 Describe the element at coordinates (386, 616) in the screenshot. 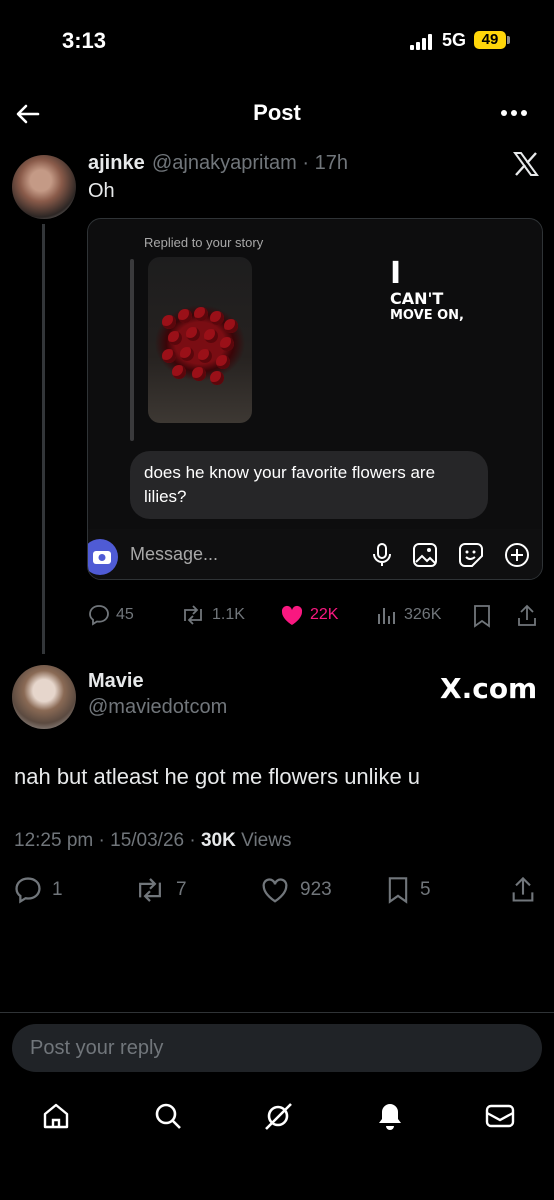

I see `views-icon` at that location.